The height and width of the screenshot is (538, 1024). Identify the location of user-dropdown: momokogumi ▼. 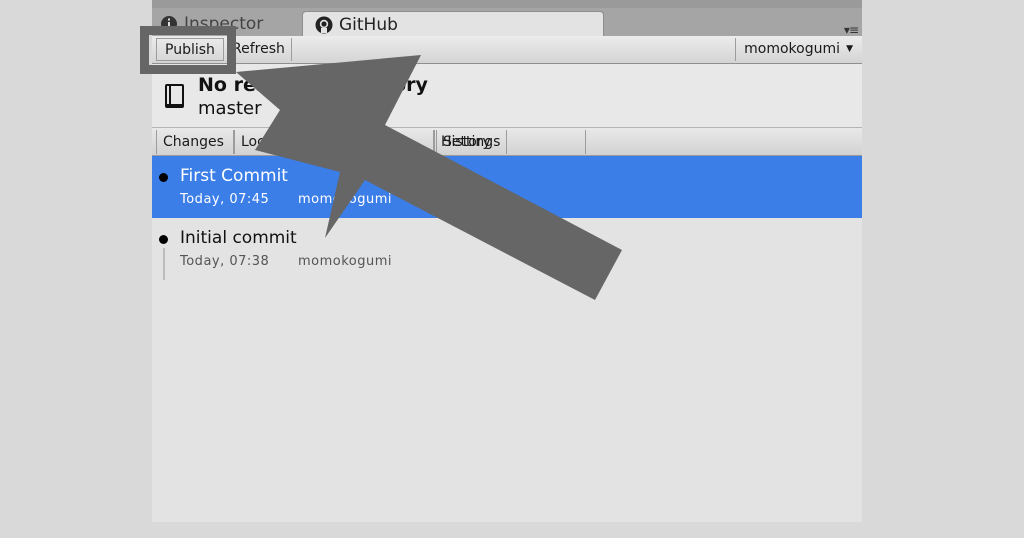
(796, 49).